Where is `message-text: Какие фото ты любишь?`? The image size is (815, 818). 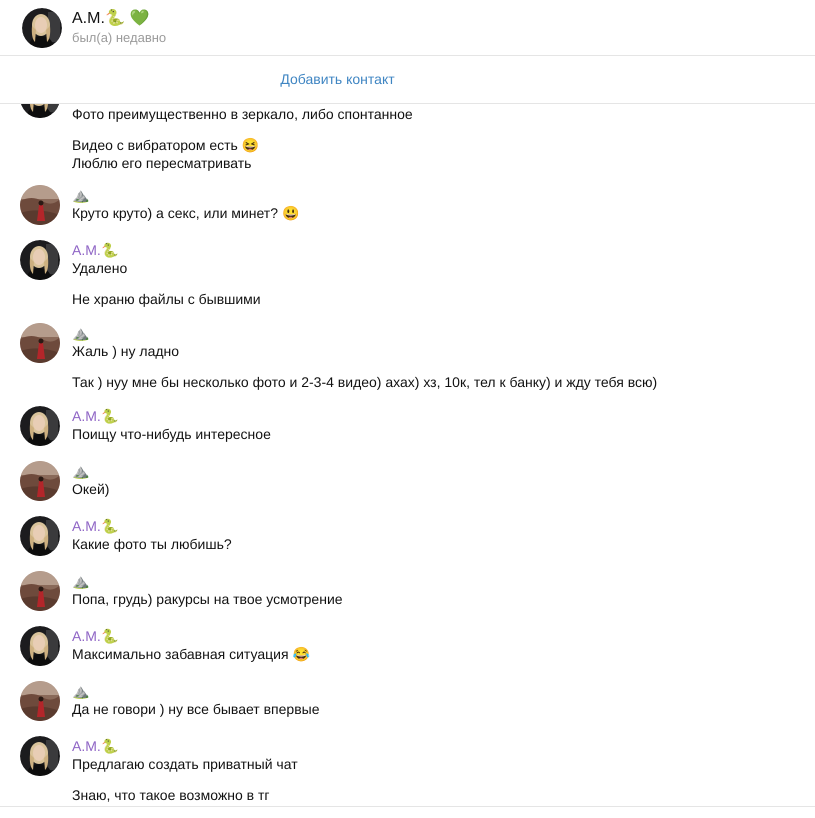
message-text: Какие фото ты любишь? is located at coordinates (152, 544).